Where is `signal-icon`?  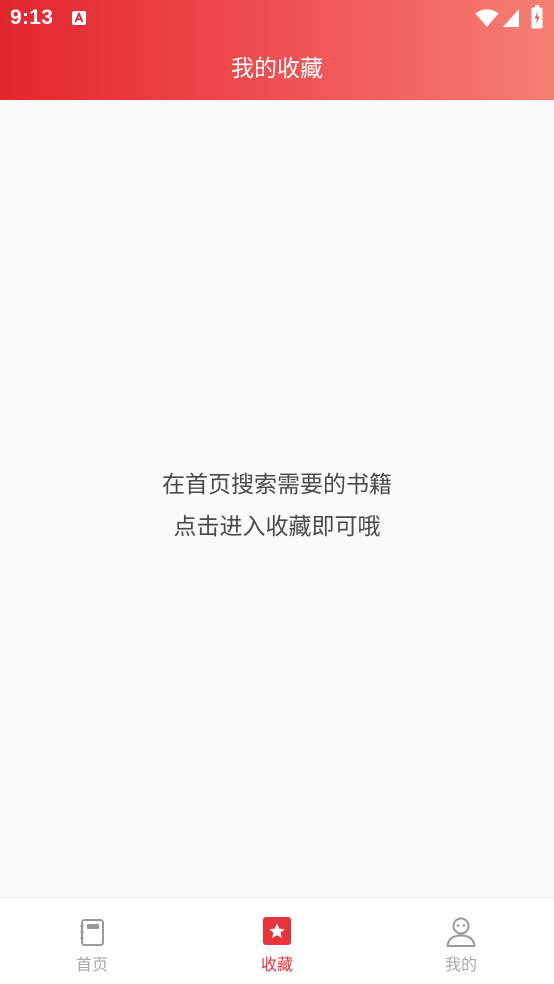
signal-icon is located at coordinates (511, 18).